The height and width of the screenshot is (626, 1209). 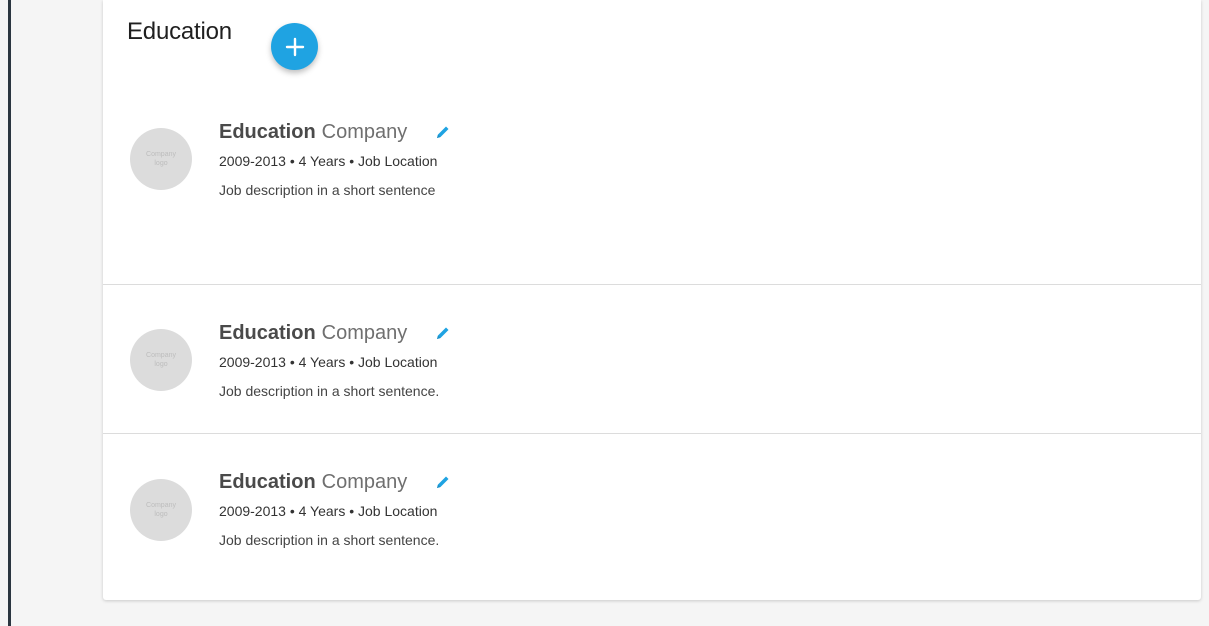 What do you see at coordinates (9, 313) in the screenshot?
I see `left-border-rule` at bounding box center [9, 313].